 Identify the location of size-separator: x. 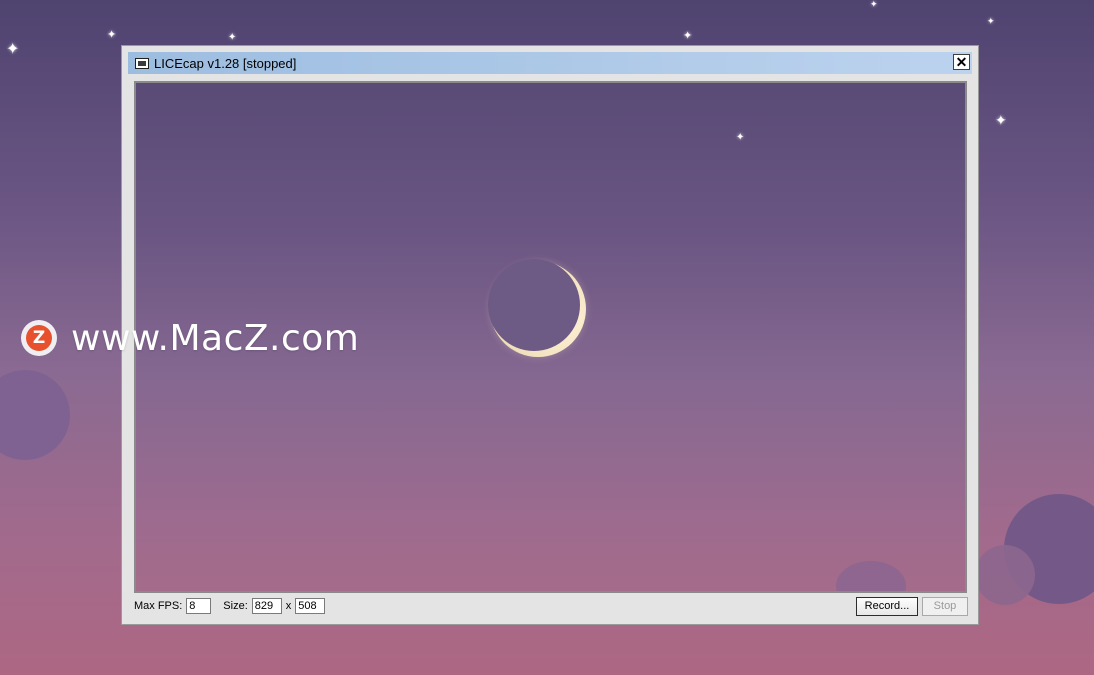
(288, 606).